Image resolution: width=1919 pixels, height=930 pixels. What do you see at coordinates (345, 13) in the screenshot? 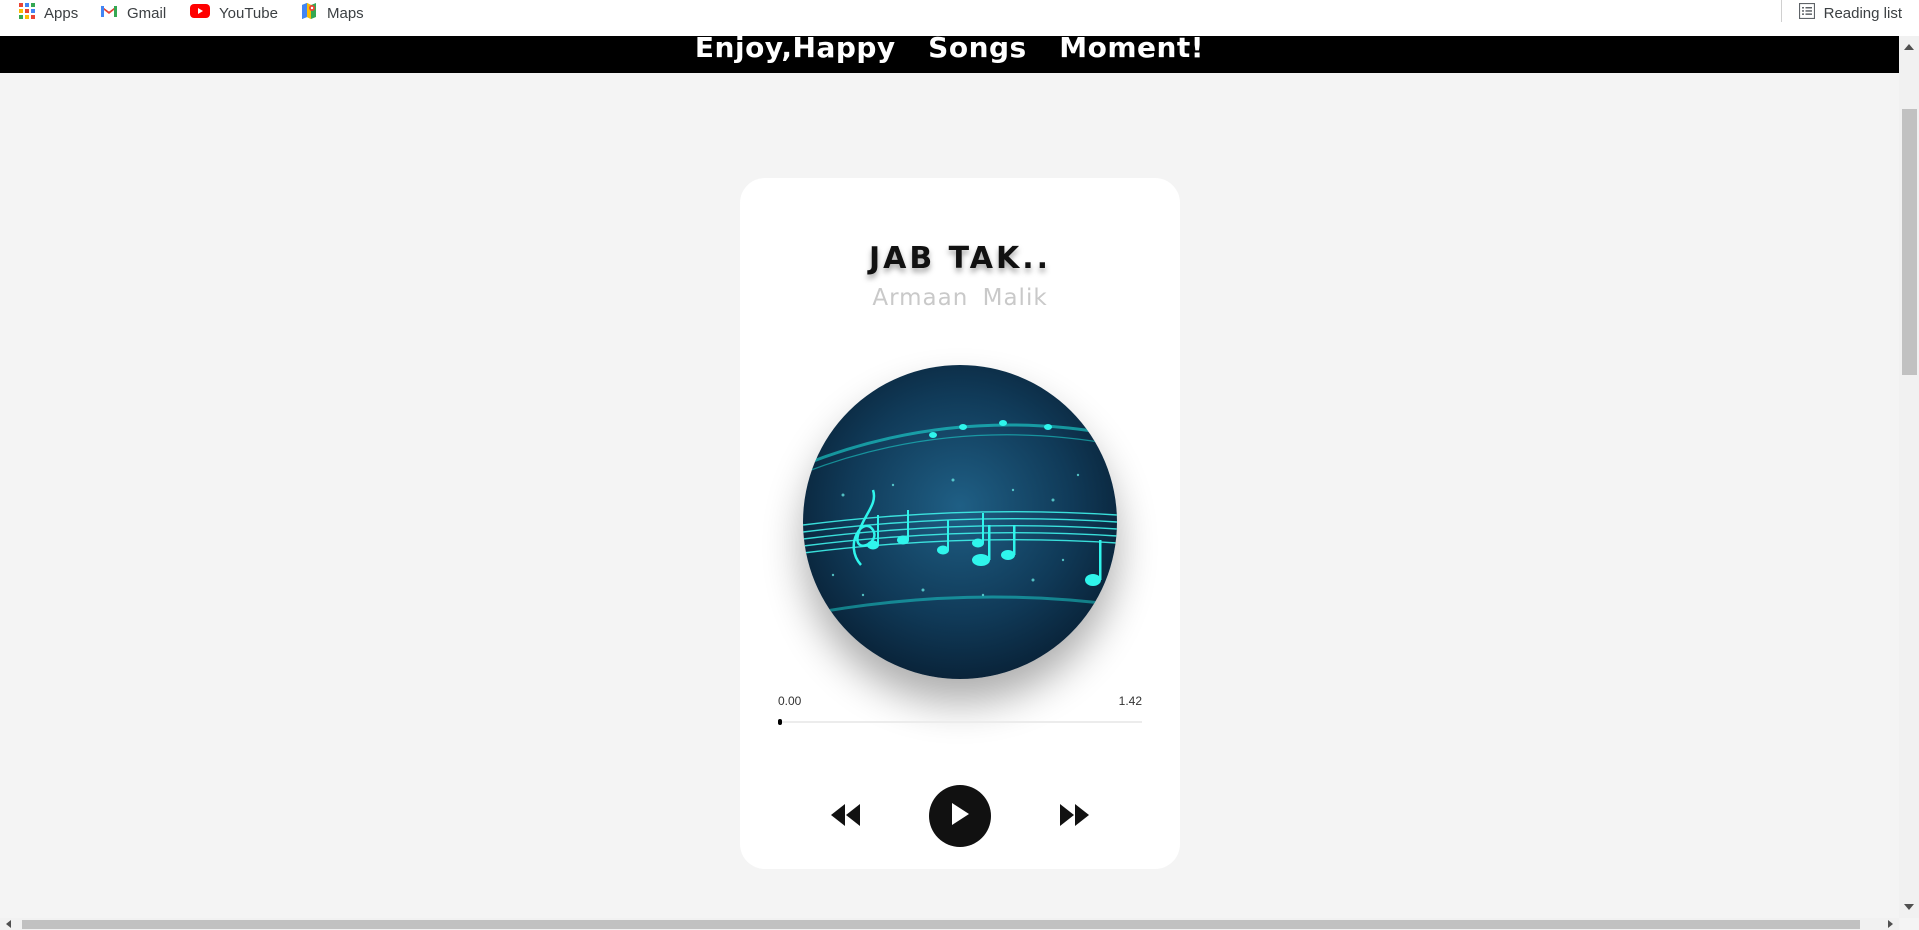
I see `bookmark-label: Maps` at bounding box center [345, 13].